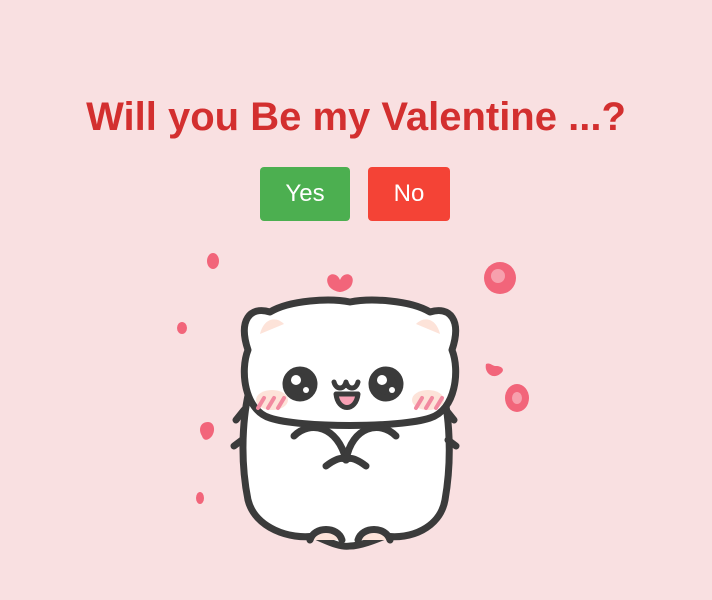 The height and width of the screenshot is (600, 712). What do you see at coordinates (305, 194) in the screenshot?
I see `yes-button: Yes` at bounding box center [305, 194].